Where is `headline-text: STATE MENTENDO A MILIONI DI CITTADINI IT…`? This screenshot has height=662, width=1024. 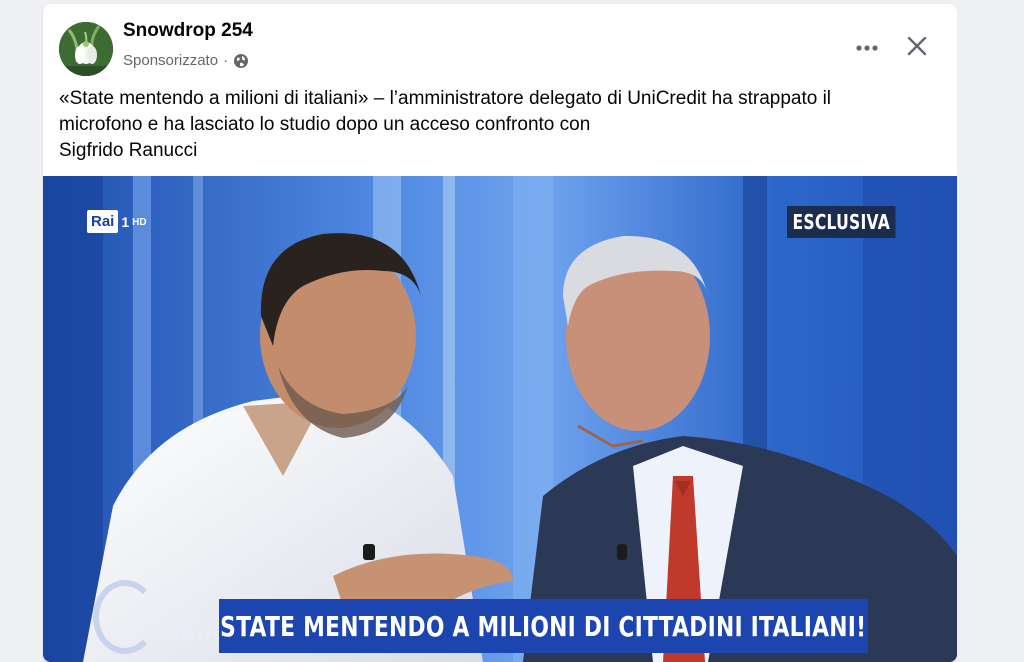 headline-text: STATE MENTENDO A MILIONI DI CITTADINI IT… is located at coordinates (543, 626).